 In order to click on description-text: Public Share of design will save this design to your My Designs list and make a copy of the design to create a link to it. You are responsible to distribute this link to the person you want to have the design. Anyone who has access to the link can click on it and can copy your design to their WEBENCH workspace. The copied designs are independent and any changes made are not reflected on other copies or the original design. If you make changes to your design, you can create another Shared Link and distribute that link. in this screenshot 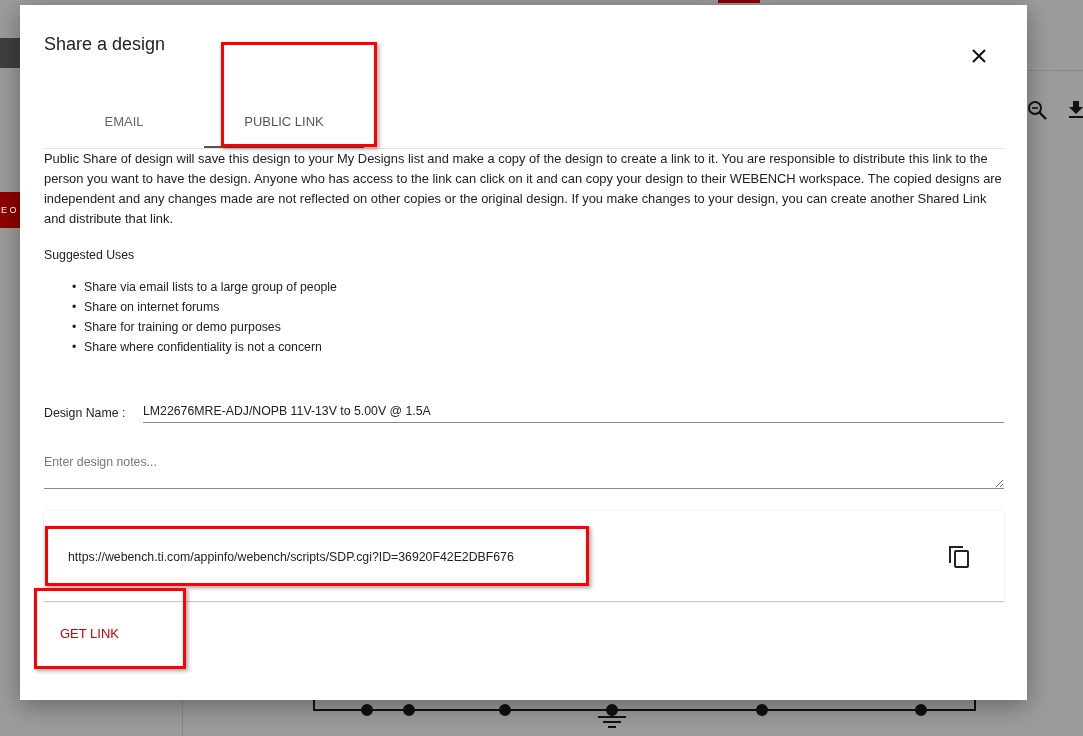, I will do `click(523, 188)`.